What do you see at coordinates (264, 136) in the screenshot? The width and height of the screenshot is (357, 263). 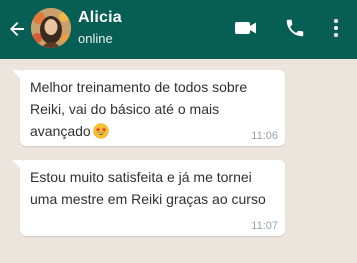 I see `message-time: 11:06` at bounding box center [264, 136].